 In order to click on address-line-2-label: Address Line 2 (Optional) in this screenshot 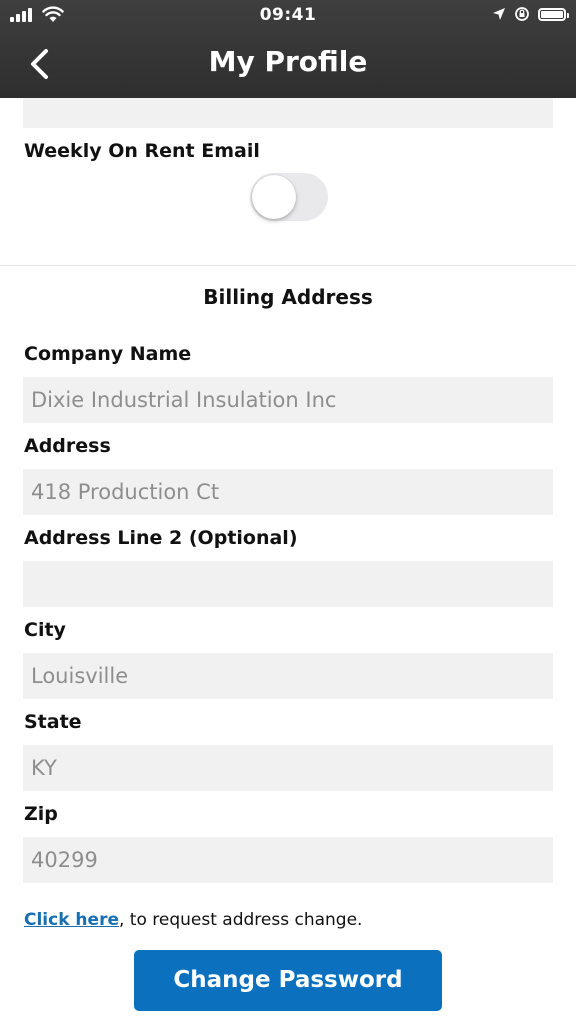, I will do `click(161, 538)`.